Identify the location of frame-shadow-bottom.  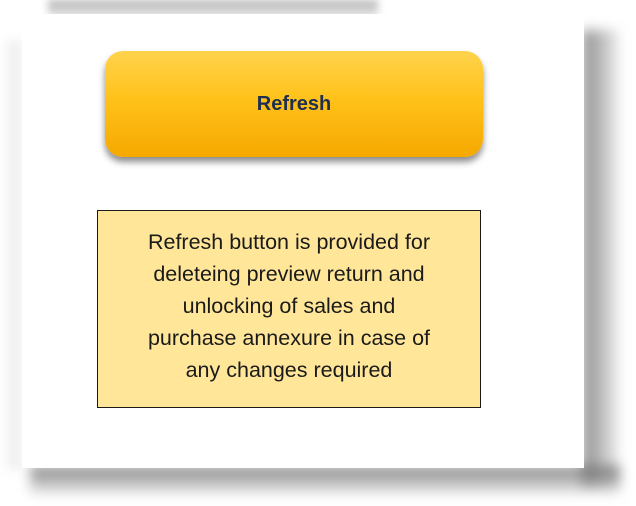
(325, 480).